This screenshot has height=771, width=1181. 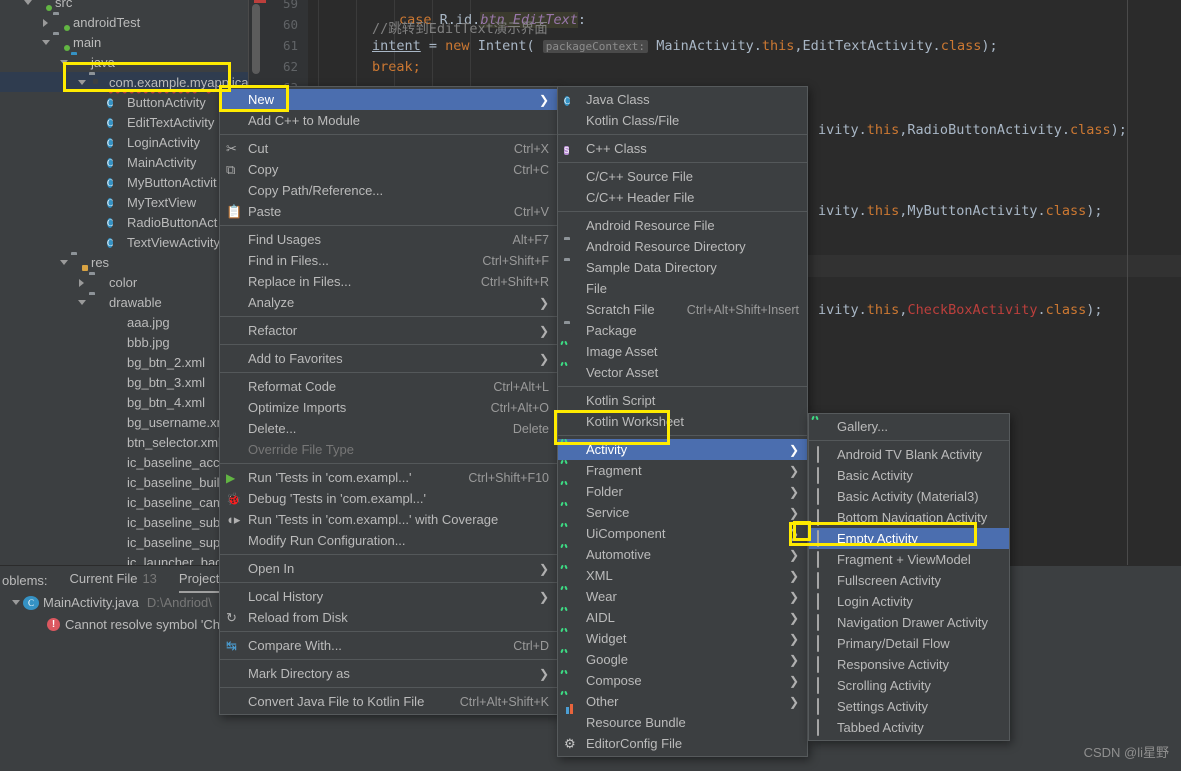 I want to click on menu-item-delete: Delete... Delete, so click(x=388, y=428).